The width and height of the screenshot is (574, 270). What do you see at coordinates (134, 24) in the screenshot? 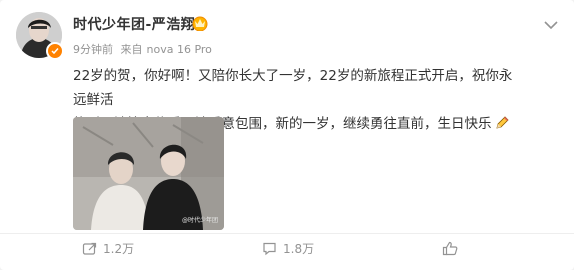
I see `author-name: 时代少年团-严浩翔` at bounding box center [134, 24].